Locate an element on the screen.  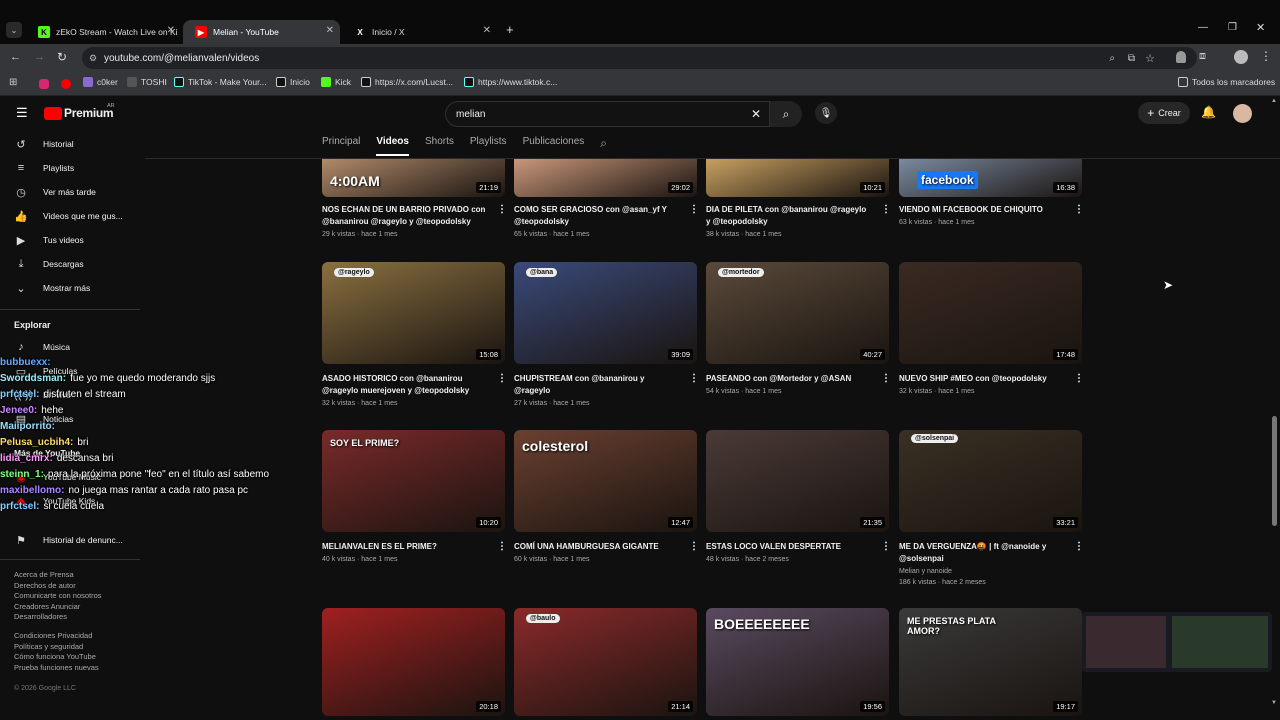
video-channel: Melian y nanoide is located at coordinates (925, 571).